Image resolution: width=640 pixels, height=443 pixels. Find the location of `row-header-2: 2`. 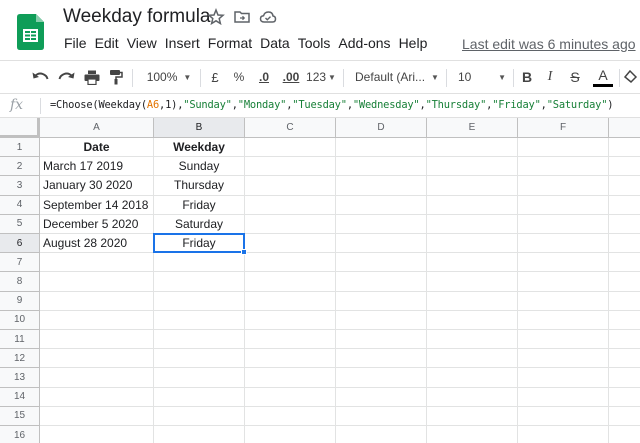

row-header-2: 2 is located at coordinates (20, 167).